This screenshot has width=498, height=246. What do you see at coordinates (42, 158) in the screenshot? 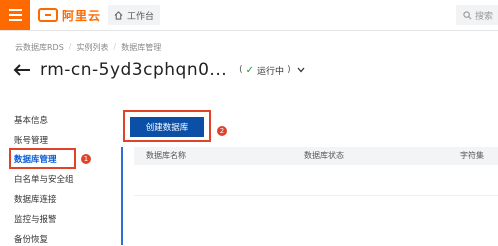
I see `highlight-box-sidebar` at bounding box center [42, 158].